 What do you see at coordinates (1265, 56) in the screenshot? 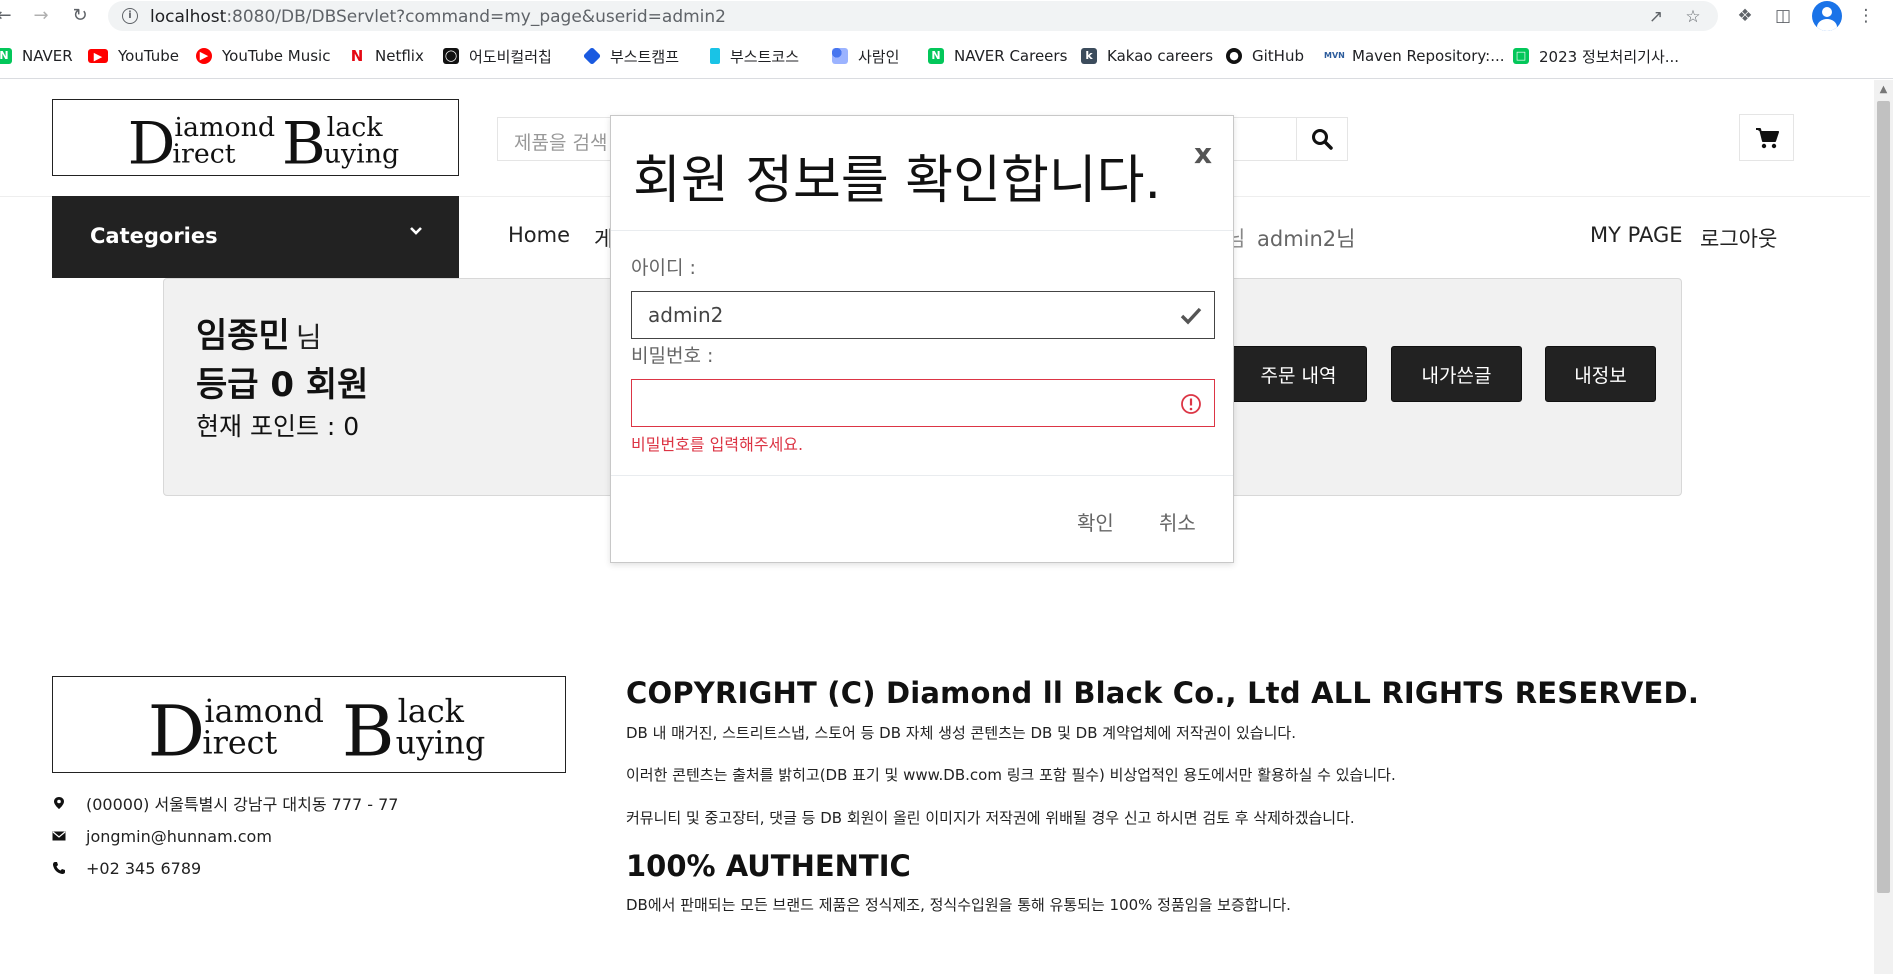
I see `bookmark-github: ● GitHub` at bounding box center [1265, 56].